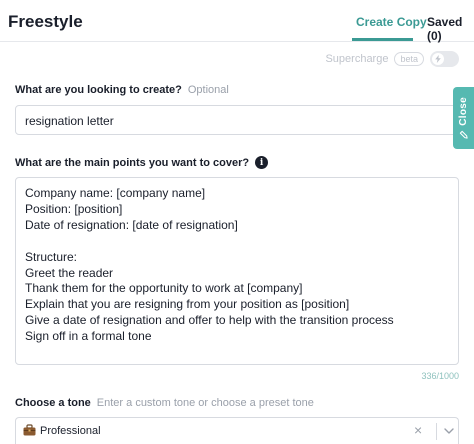  I want to click on close-label: Close, so click(463, 111).